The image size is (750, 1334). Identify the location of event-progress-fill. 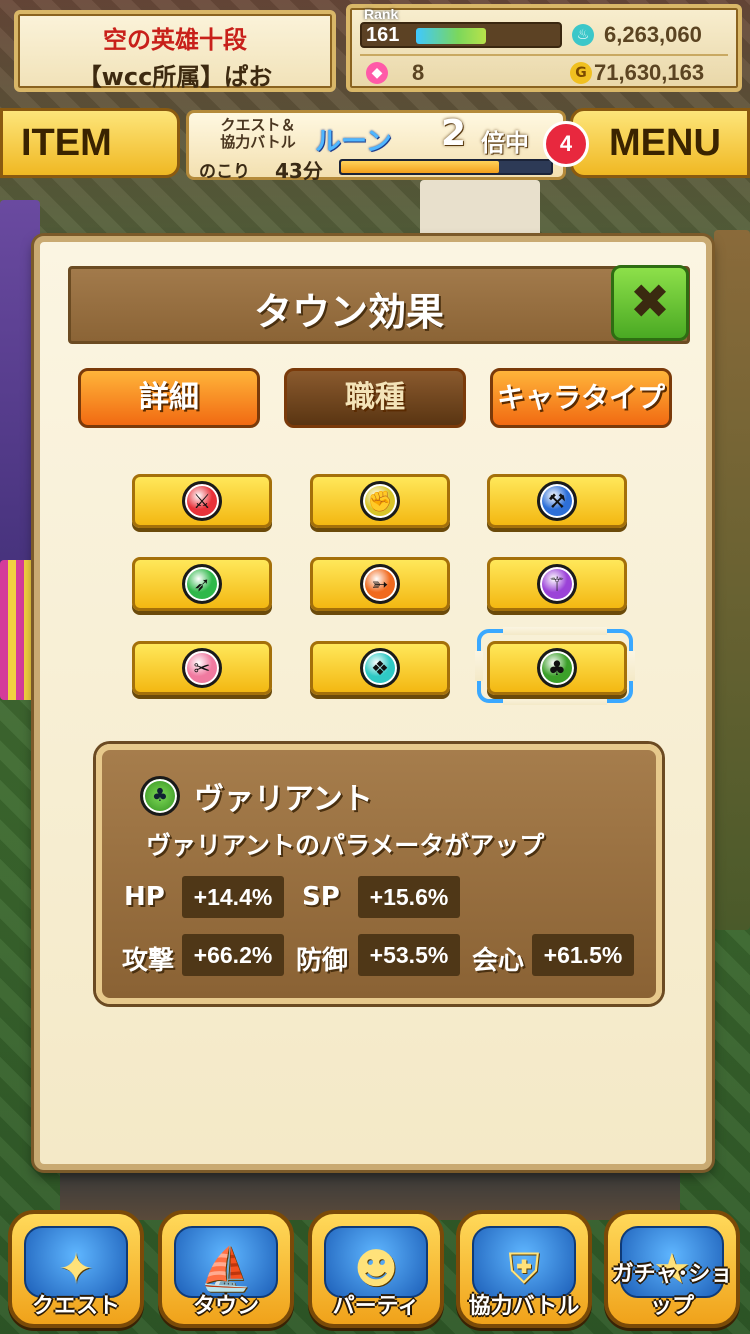
(420, 167).